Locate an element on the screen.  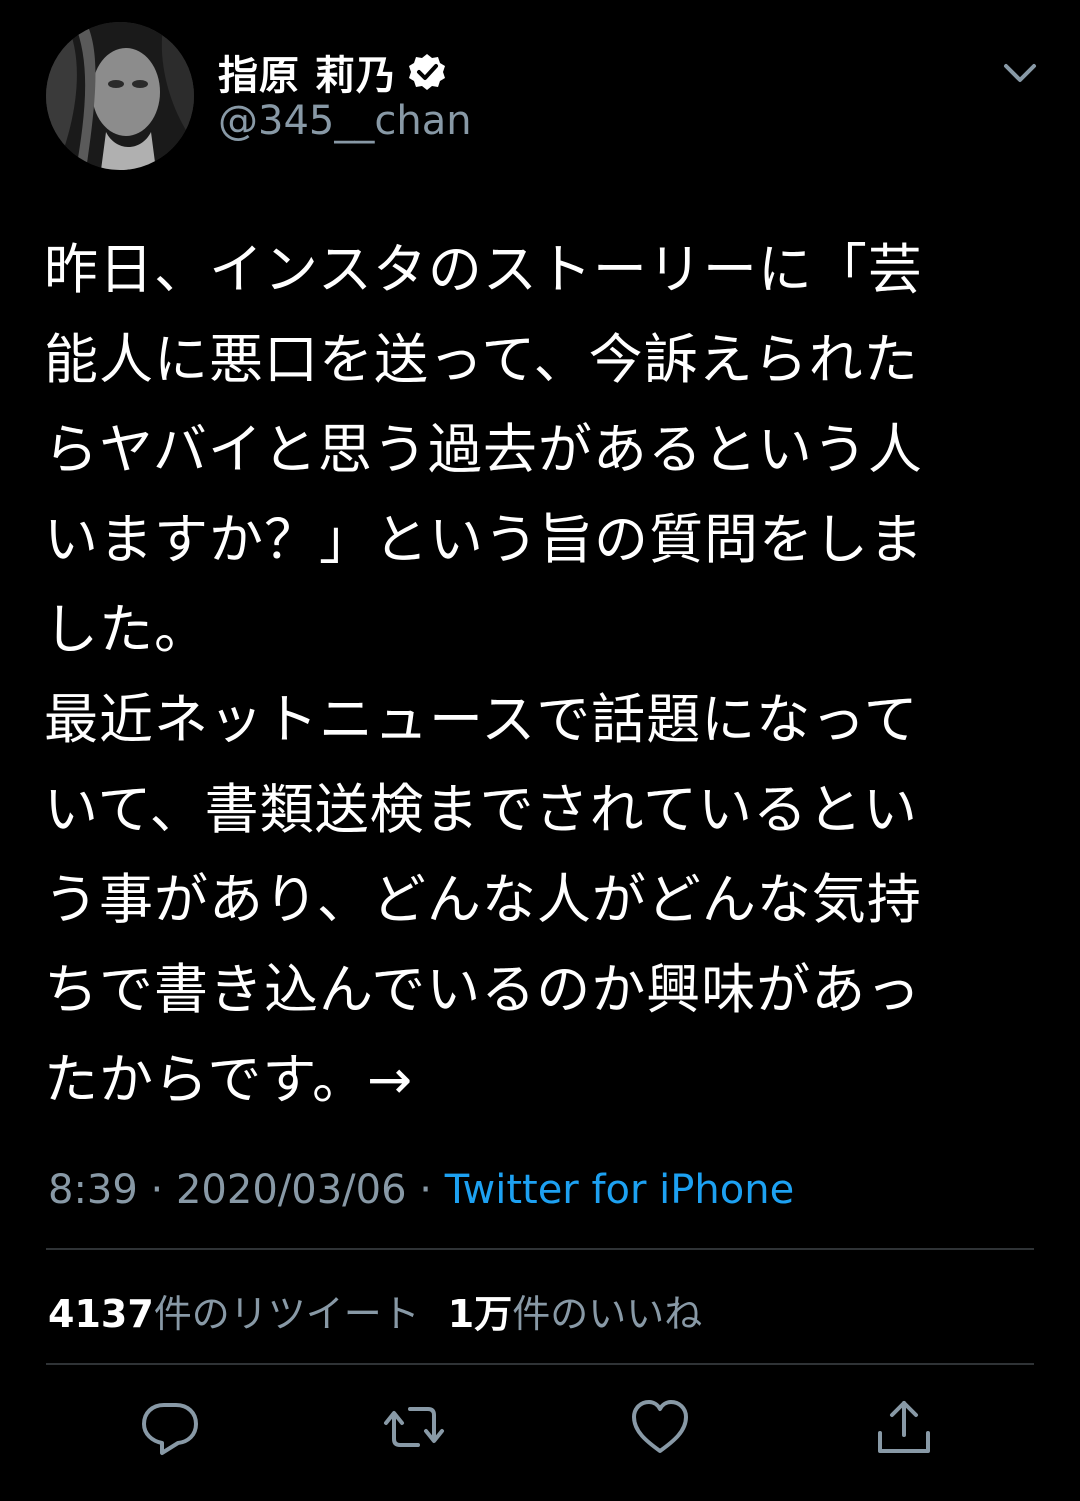
name-row: 指原 莉乃 is located at coordinates (332, 72).